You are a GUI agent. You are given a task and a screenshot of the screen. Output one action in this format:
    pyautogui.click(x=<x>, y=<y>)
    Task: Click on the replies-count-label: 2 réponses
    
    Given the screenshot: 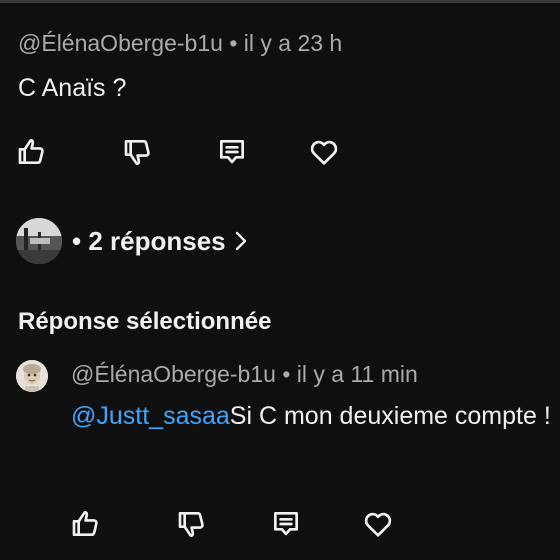 What is the action you would take?
    pyautogui.click(x=157, y=240)
    